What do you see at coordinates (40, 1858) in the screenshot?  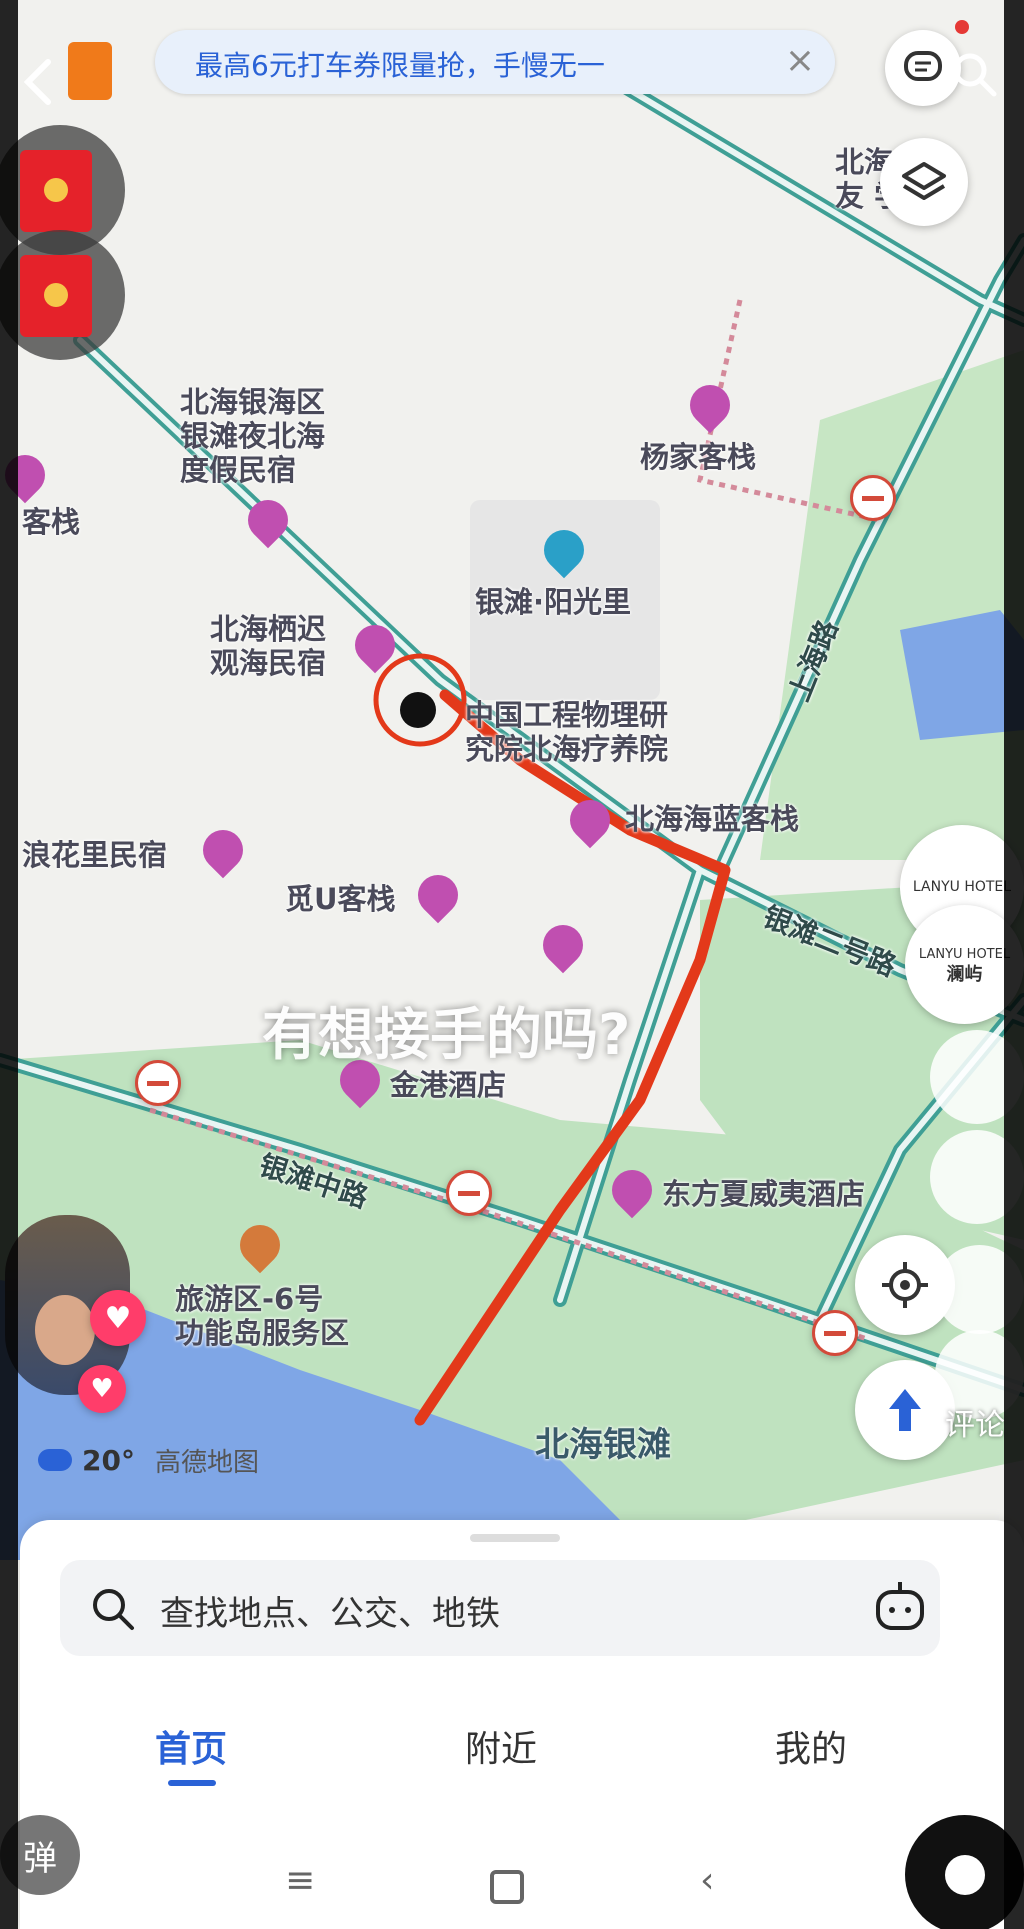 I see `danmu-label: 弹` at bounding box center [40, 1858].